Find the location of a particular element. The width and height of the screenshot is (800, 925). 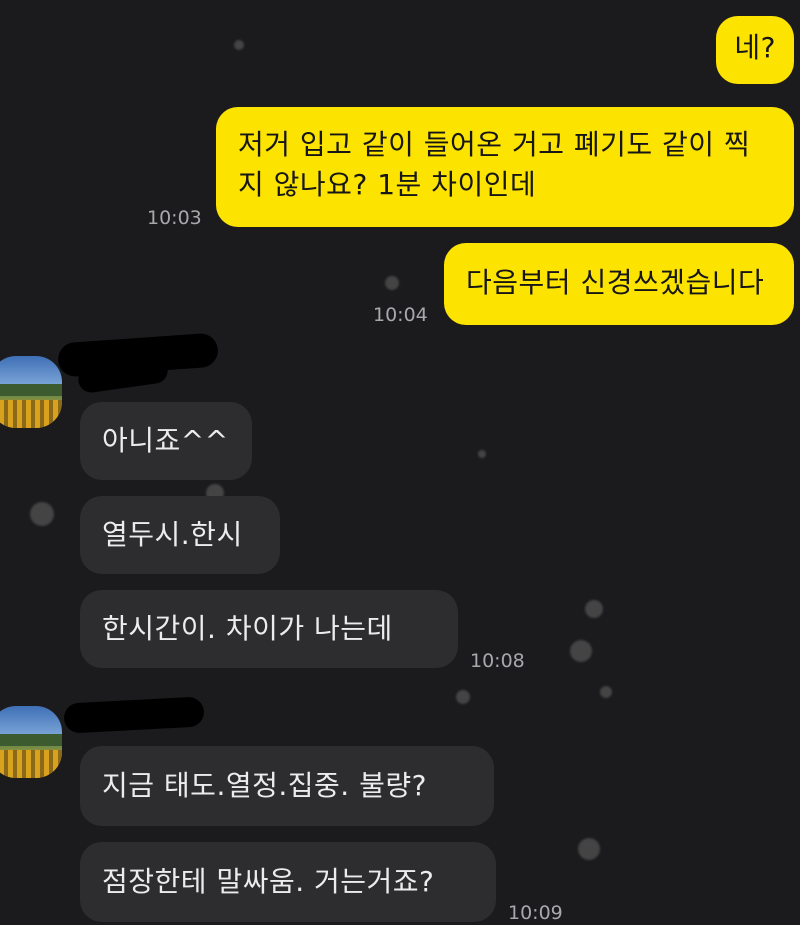

message-timestamp: 10:08 is located at coordinates (497, 661).